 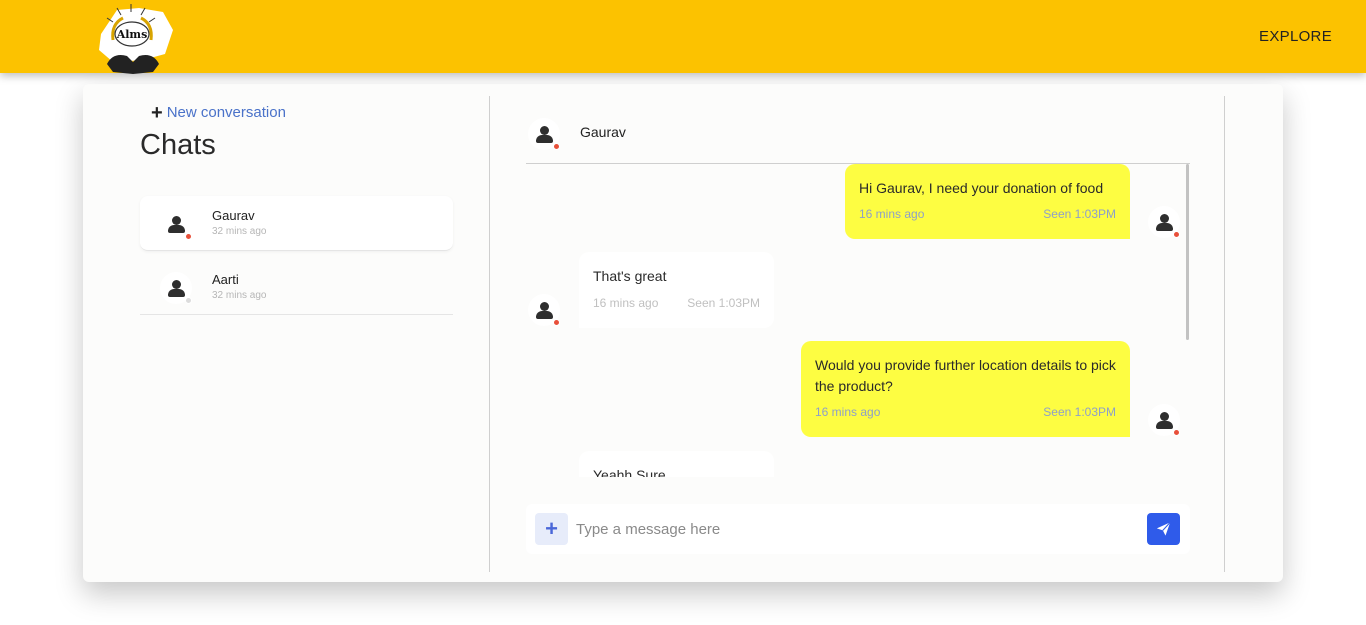 I want to click on message-composer: +, so click(x=858, y=529).